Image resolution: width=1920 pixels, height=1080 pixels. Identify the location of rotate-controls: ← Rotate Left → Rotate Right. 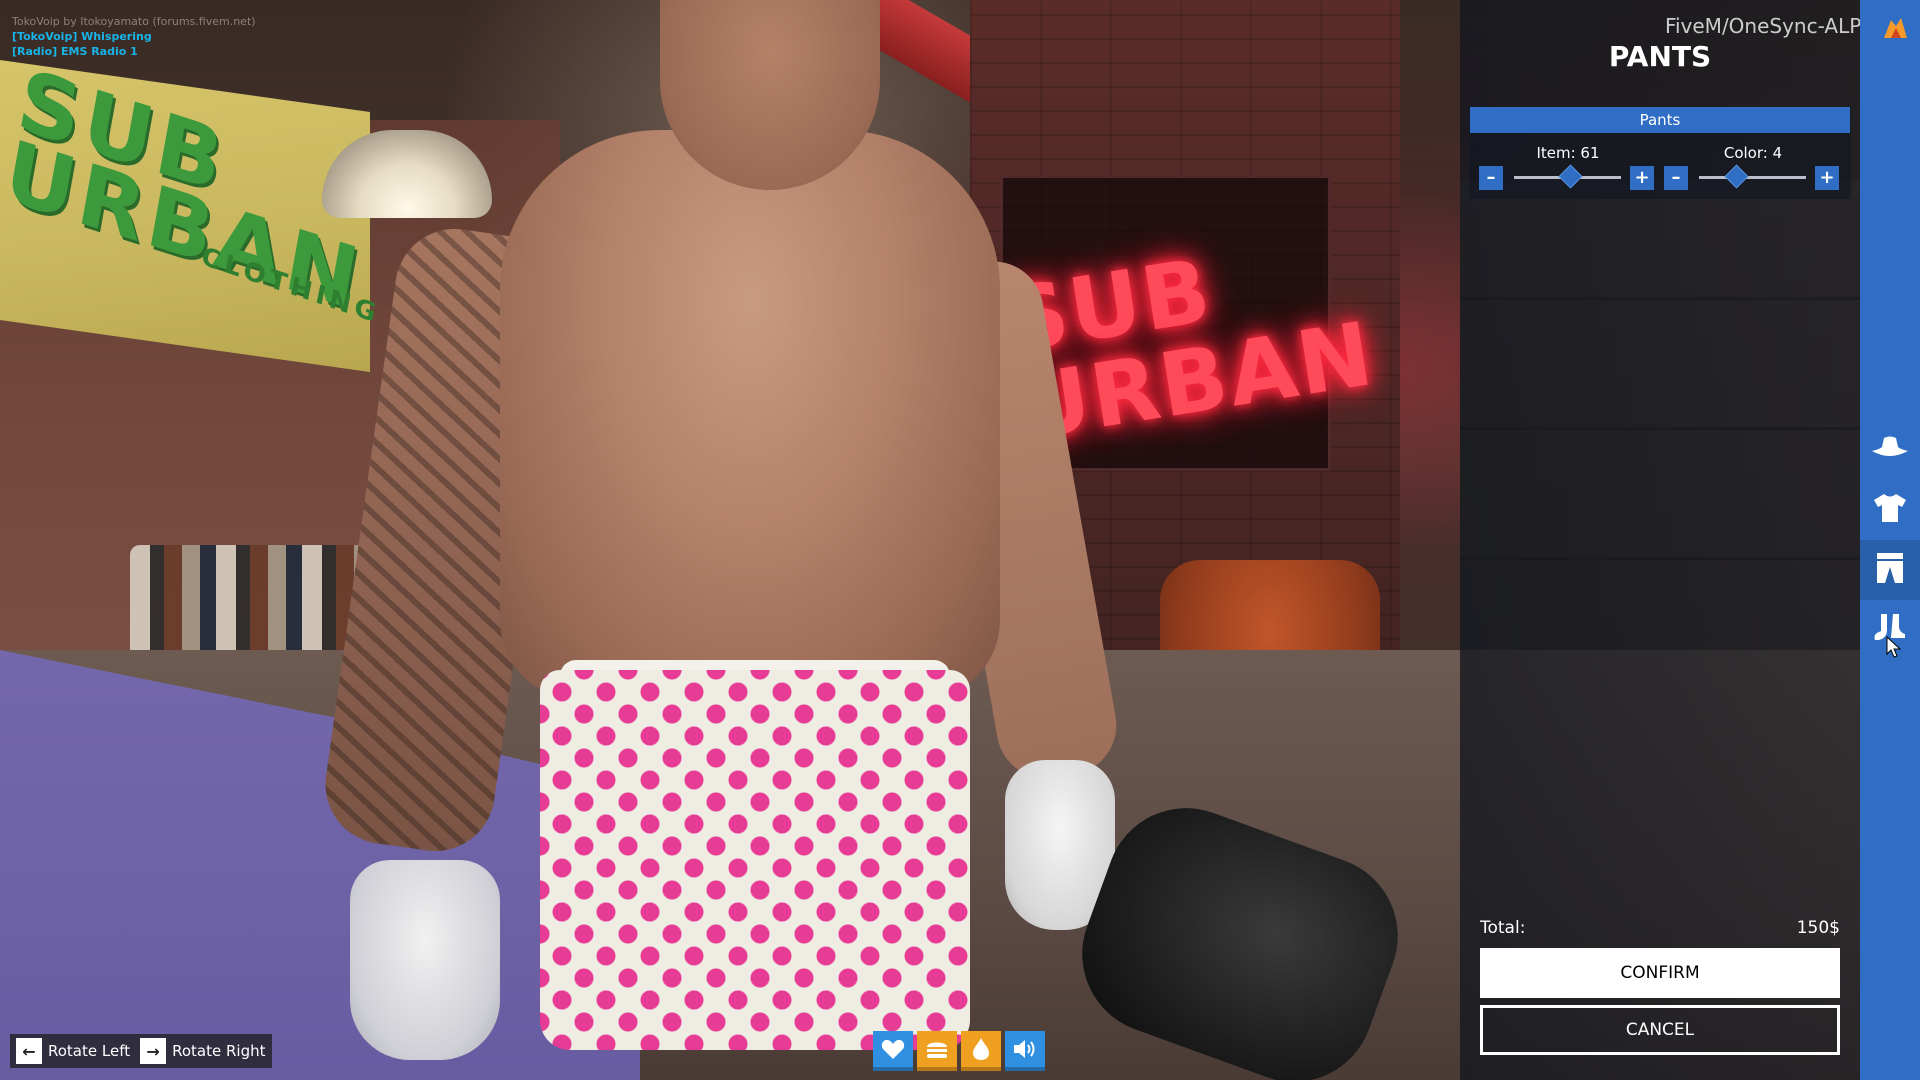
(141, 1051).